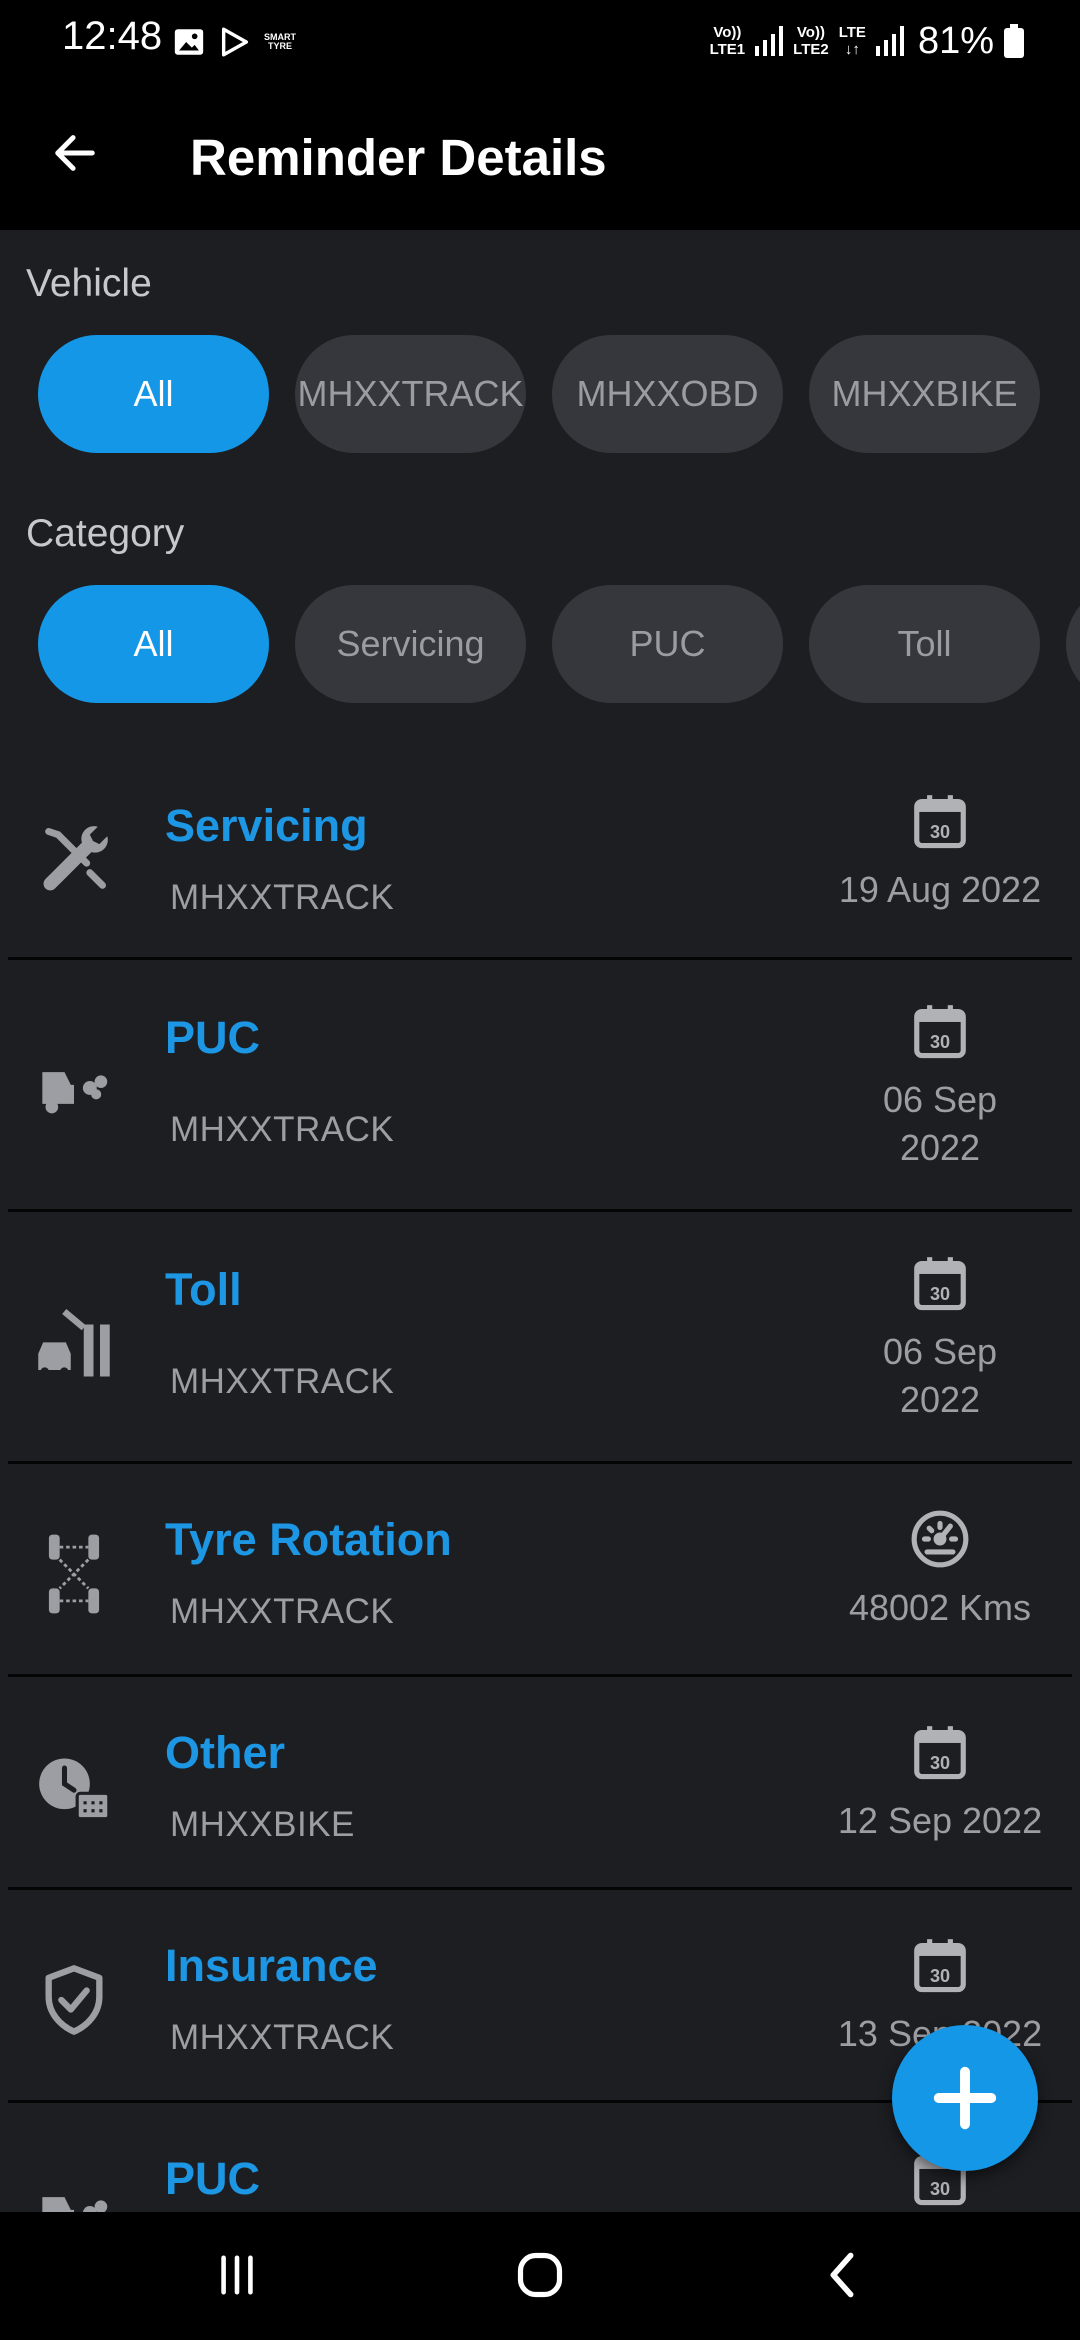  What do you see at coordinates (1073, 644) in the screenshot?
I see `category-chip-more` at bounding box center [1073, 644].